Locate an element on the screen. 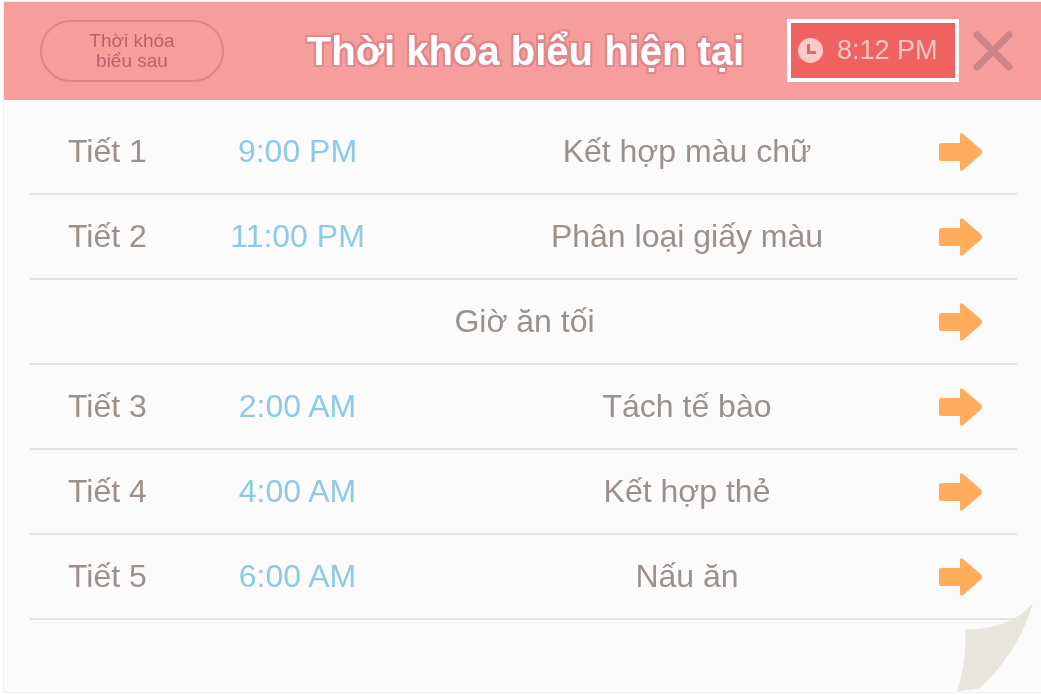 This screenshot has height=695, width=1041. break-label: Giờ ăn tối is located at coordinates (524, 321).